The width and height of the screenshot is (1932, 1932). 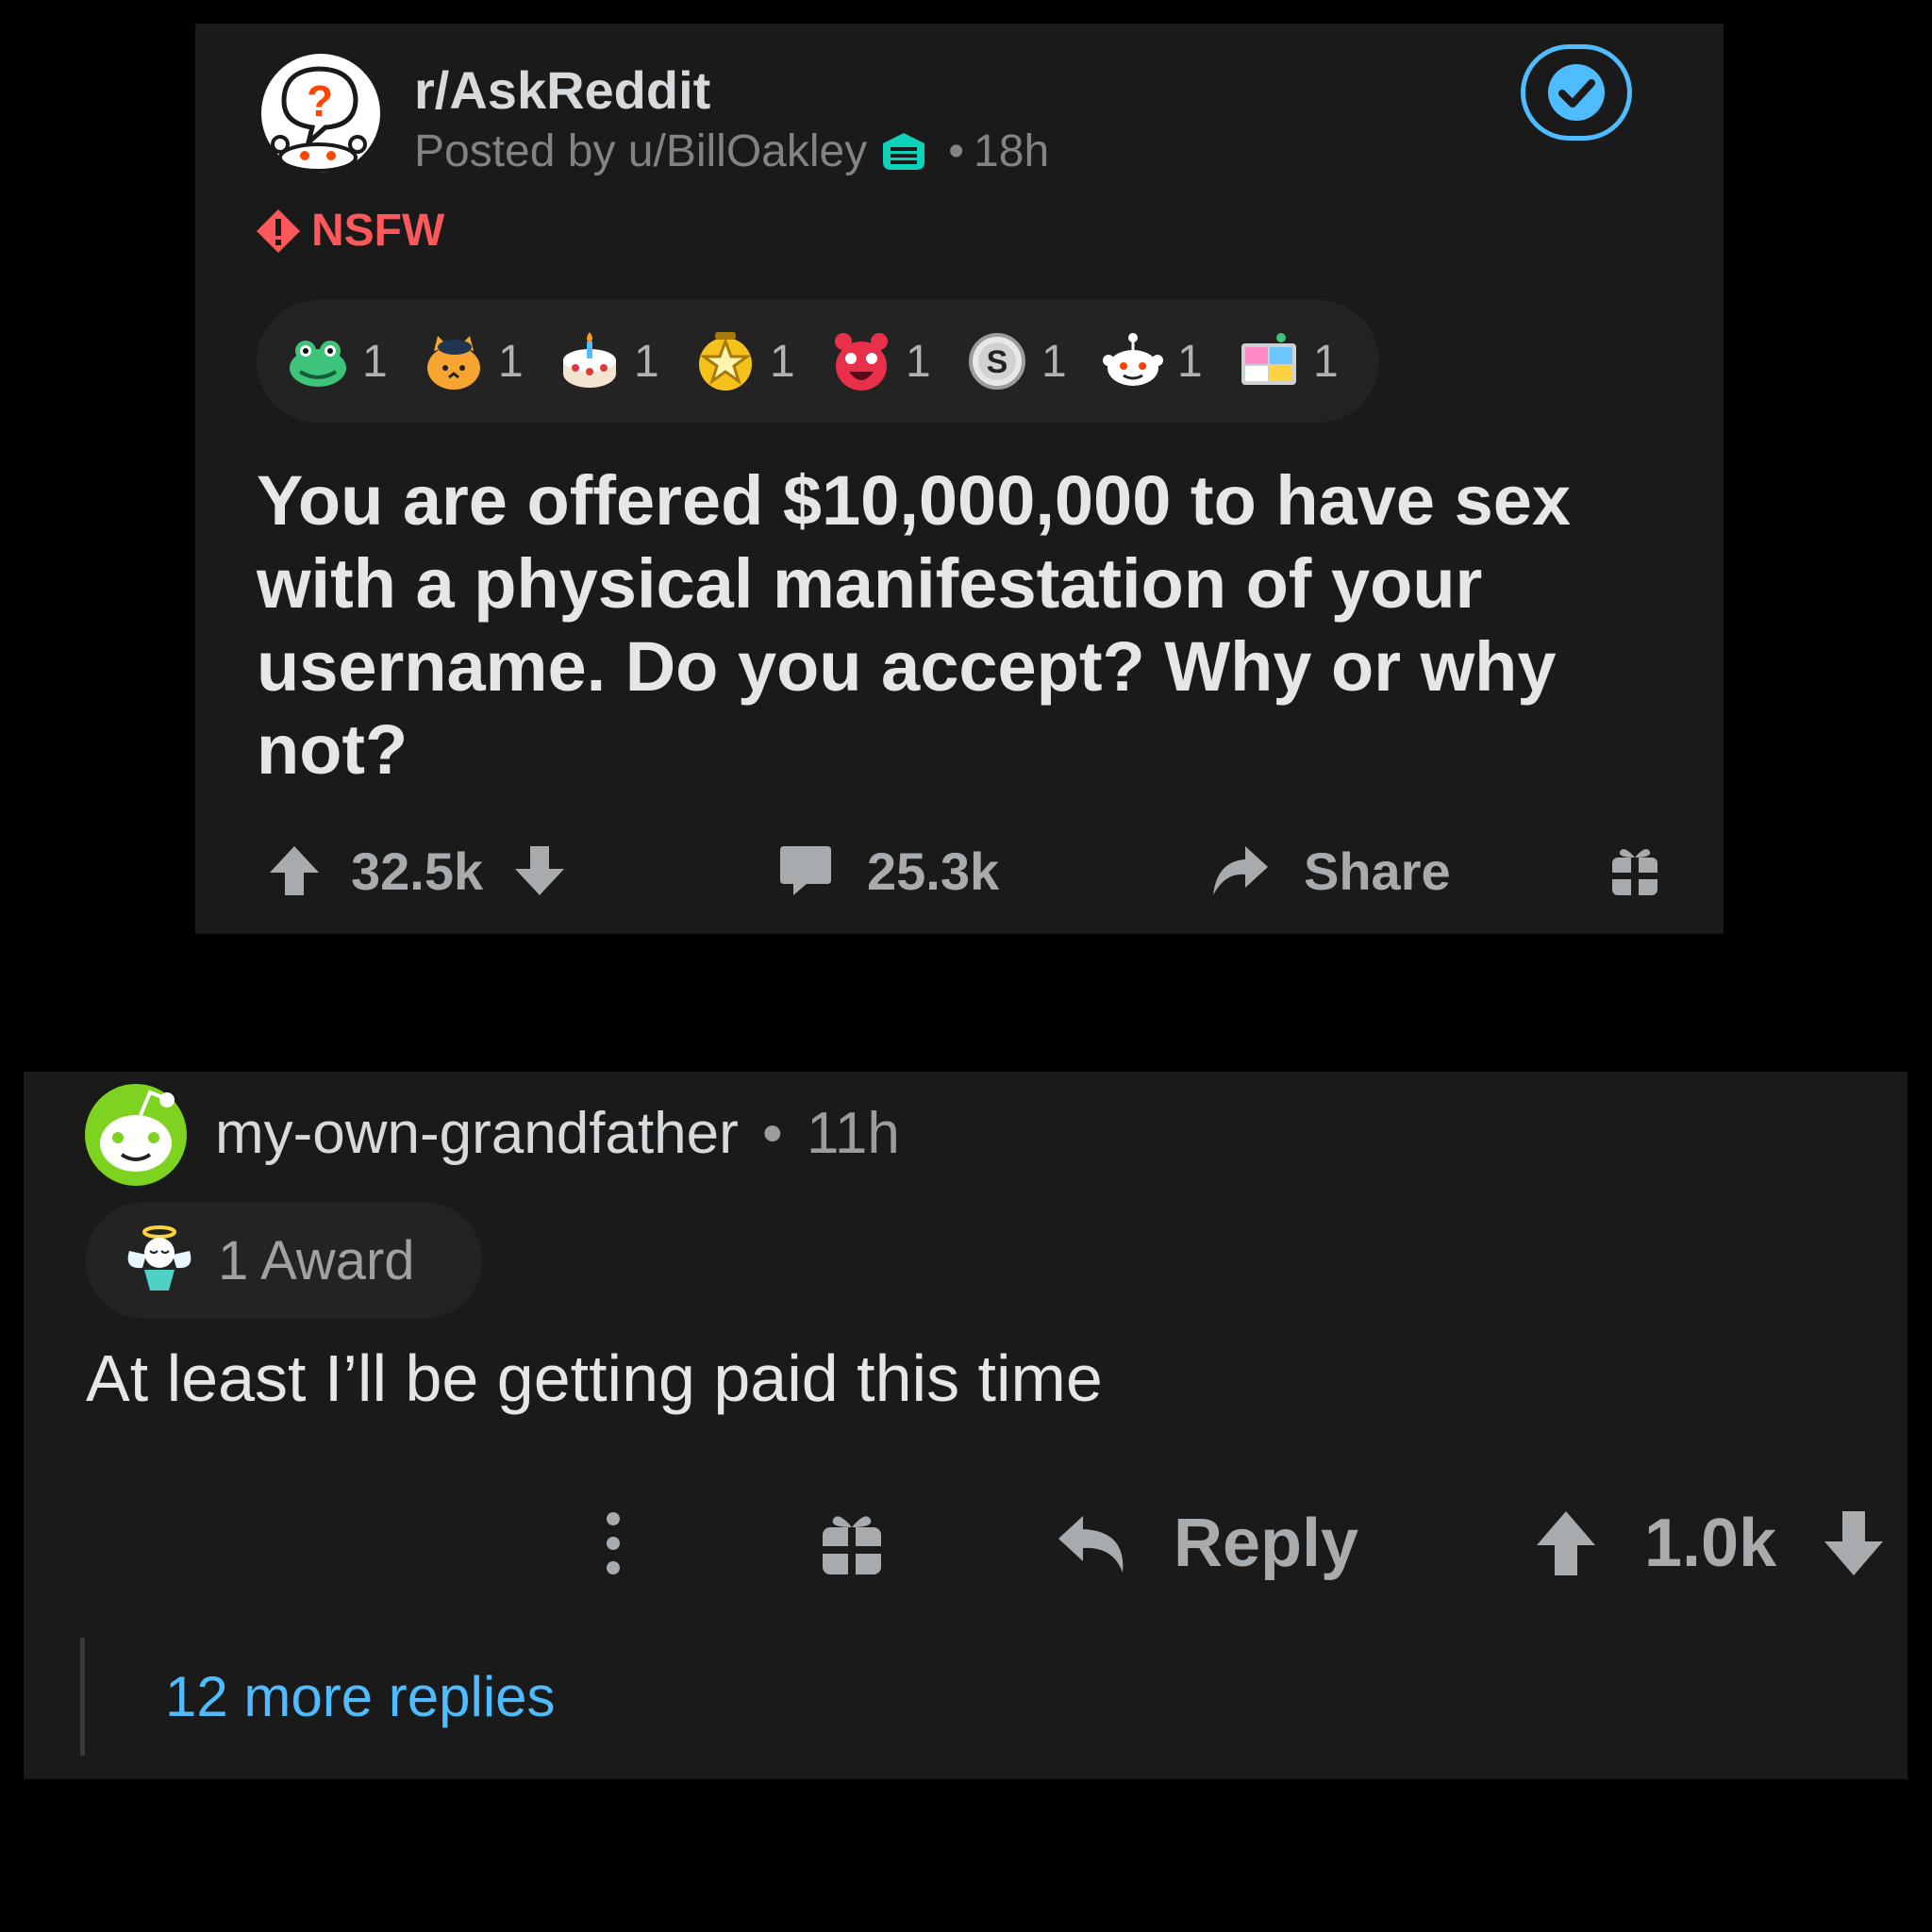 I want to click on comment-username: my-own-grandfather, so click(x=477, y=1133).